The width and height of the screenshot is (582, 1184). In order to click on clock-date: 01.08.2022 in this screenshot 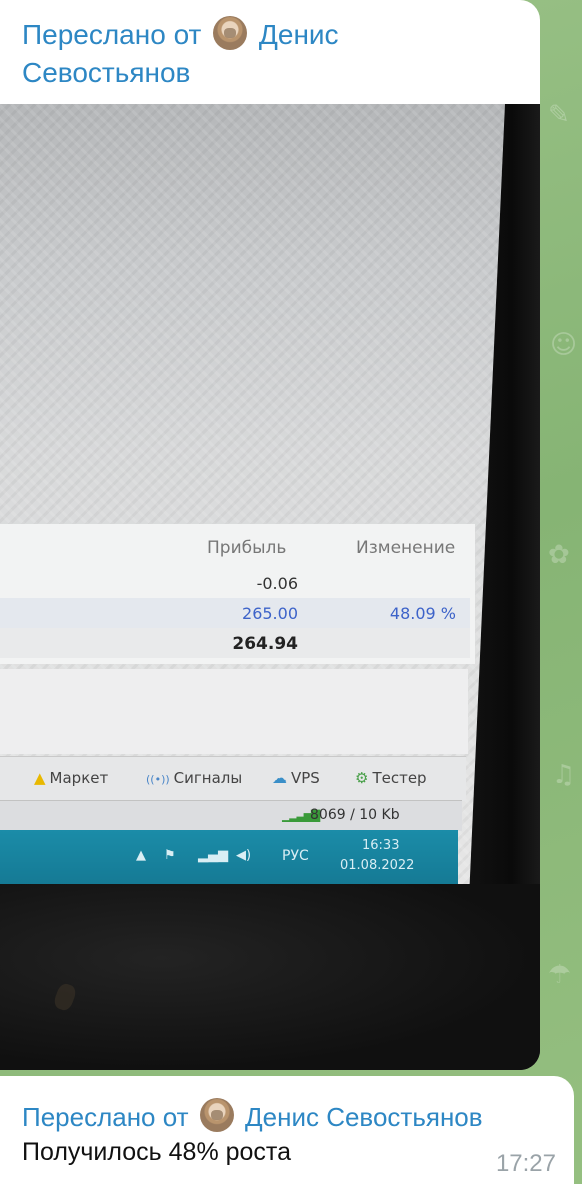, I will do `click(377, 865)`.